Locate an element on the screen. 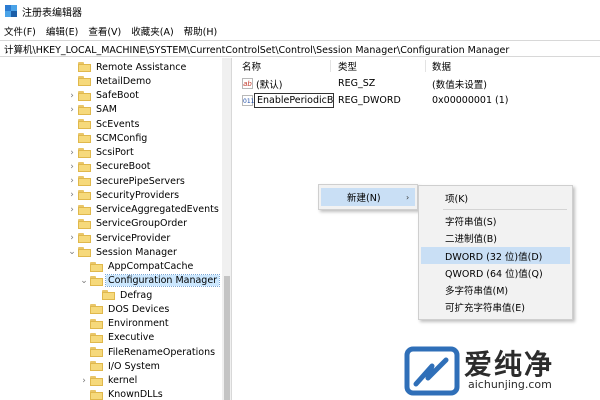  column-header-data: 数据 is located at coordinates (441, 66).